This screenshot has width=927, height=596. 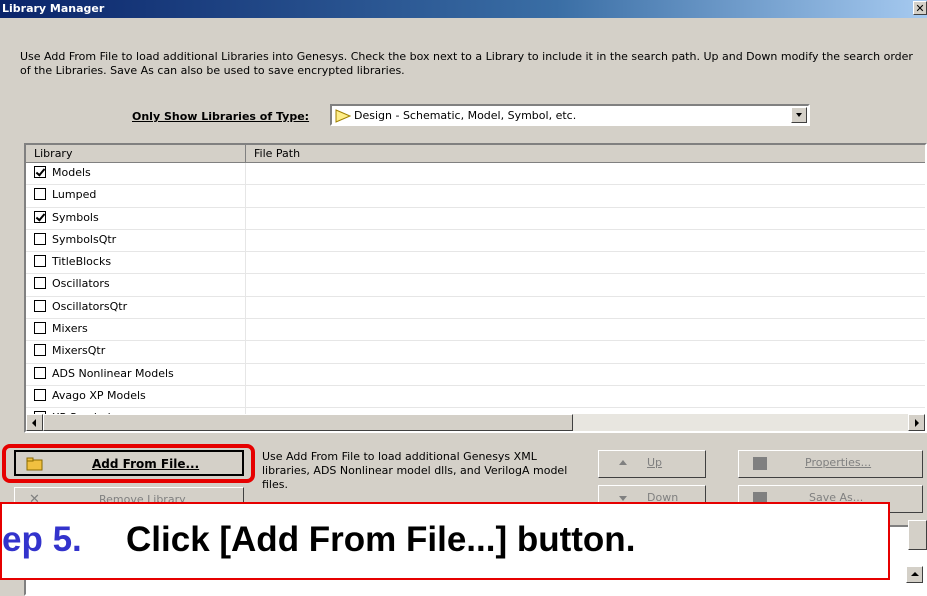 I want to click on library-name: Symbols, so click(x=75, y=217).